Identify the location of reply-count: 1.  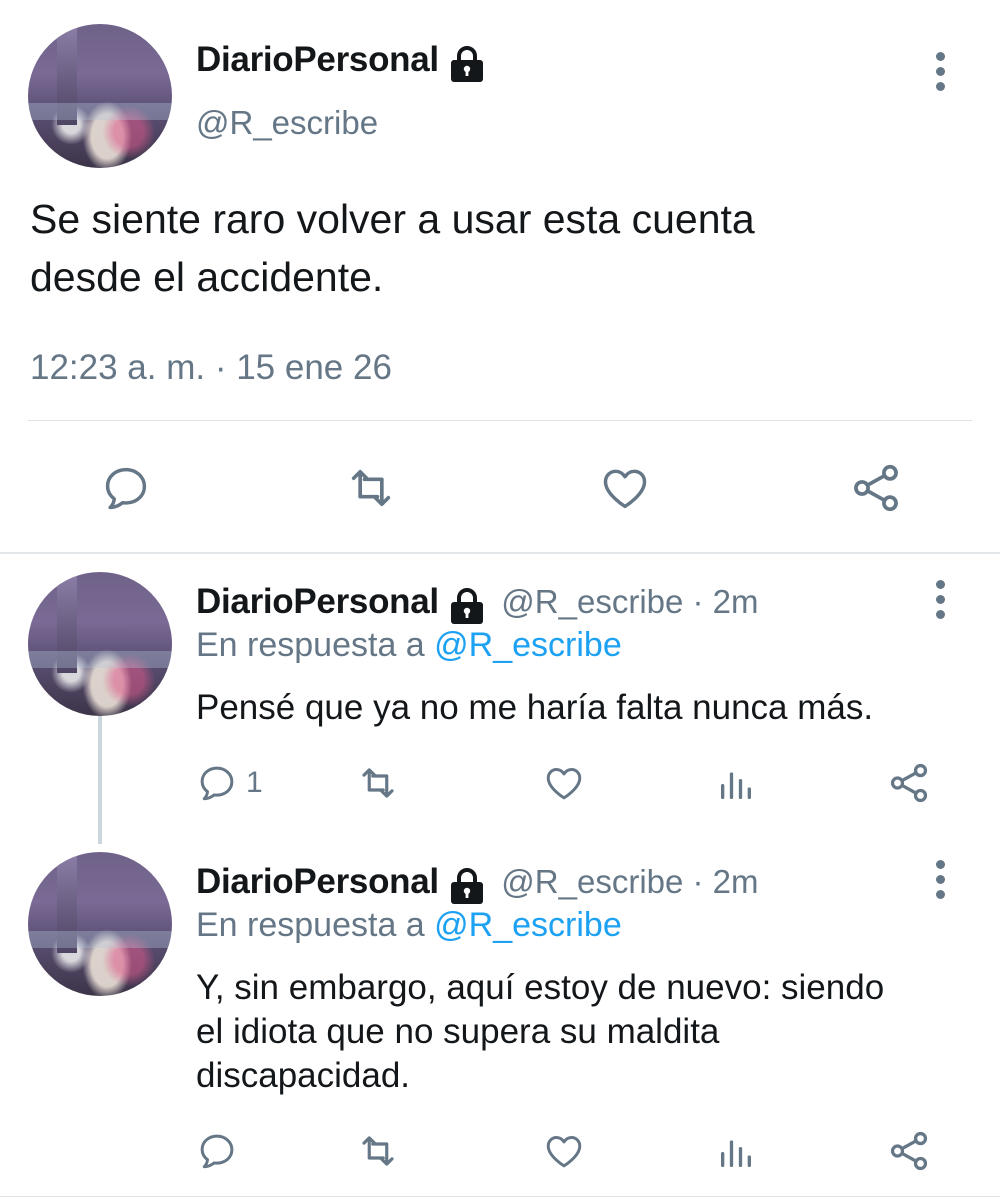
(254, 782).